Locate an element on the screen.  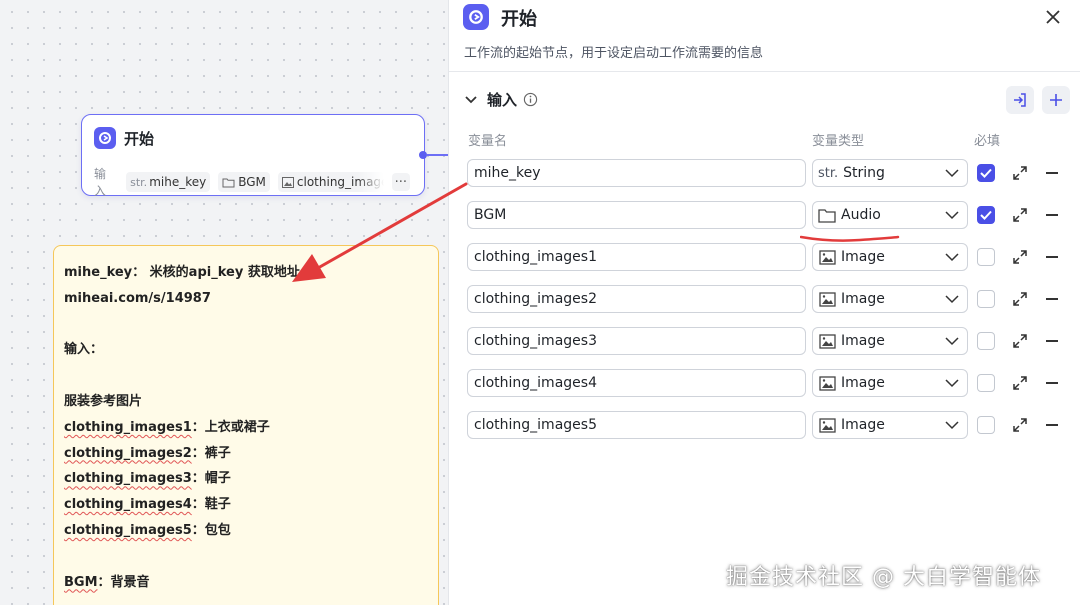
spellcheck-word: clothing_images4 is located at coordinates (128, 505).